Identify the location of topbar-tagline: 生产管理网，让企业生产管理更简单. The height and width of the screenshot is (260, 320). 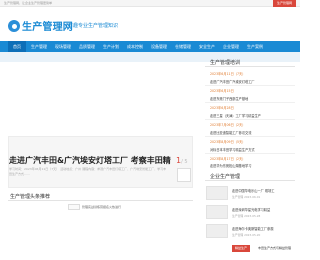
(28, 3).